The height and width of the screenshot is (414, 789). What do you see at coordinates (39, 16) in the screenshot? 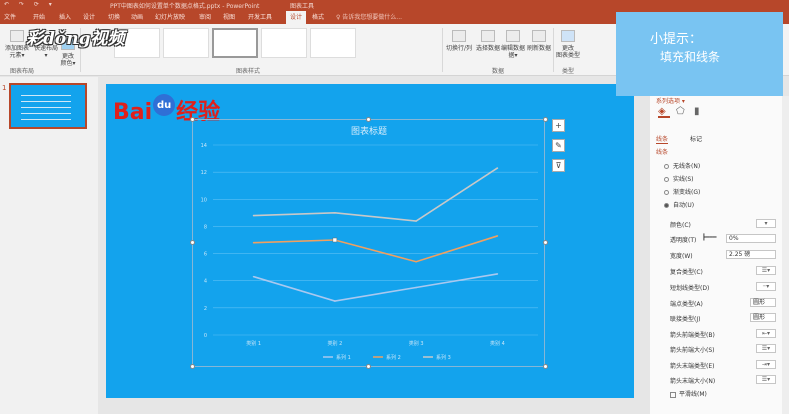
I see `tab-1: 开始` at bounding box center [39, 16].